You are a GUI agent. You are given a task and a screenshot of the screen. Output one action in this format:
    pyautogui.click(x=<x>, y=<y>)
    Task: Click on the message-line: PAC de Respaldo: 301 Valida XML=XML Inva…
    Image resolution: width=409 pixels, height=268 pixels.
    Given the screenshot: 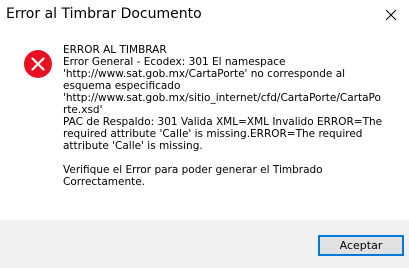 What is the action you would take?
    pyautogui.click(x=223, y=122)
    